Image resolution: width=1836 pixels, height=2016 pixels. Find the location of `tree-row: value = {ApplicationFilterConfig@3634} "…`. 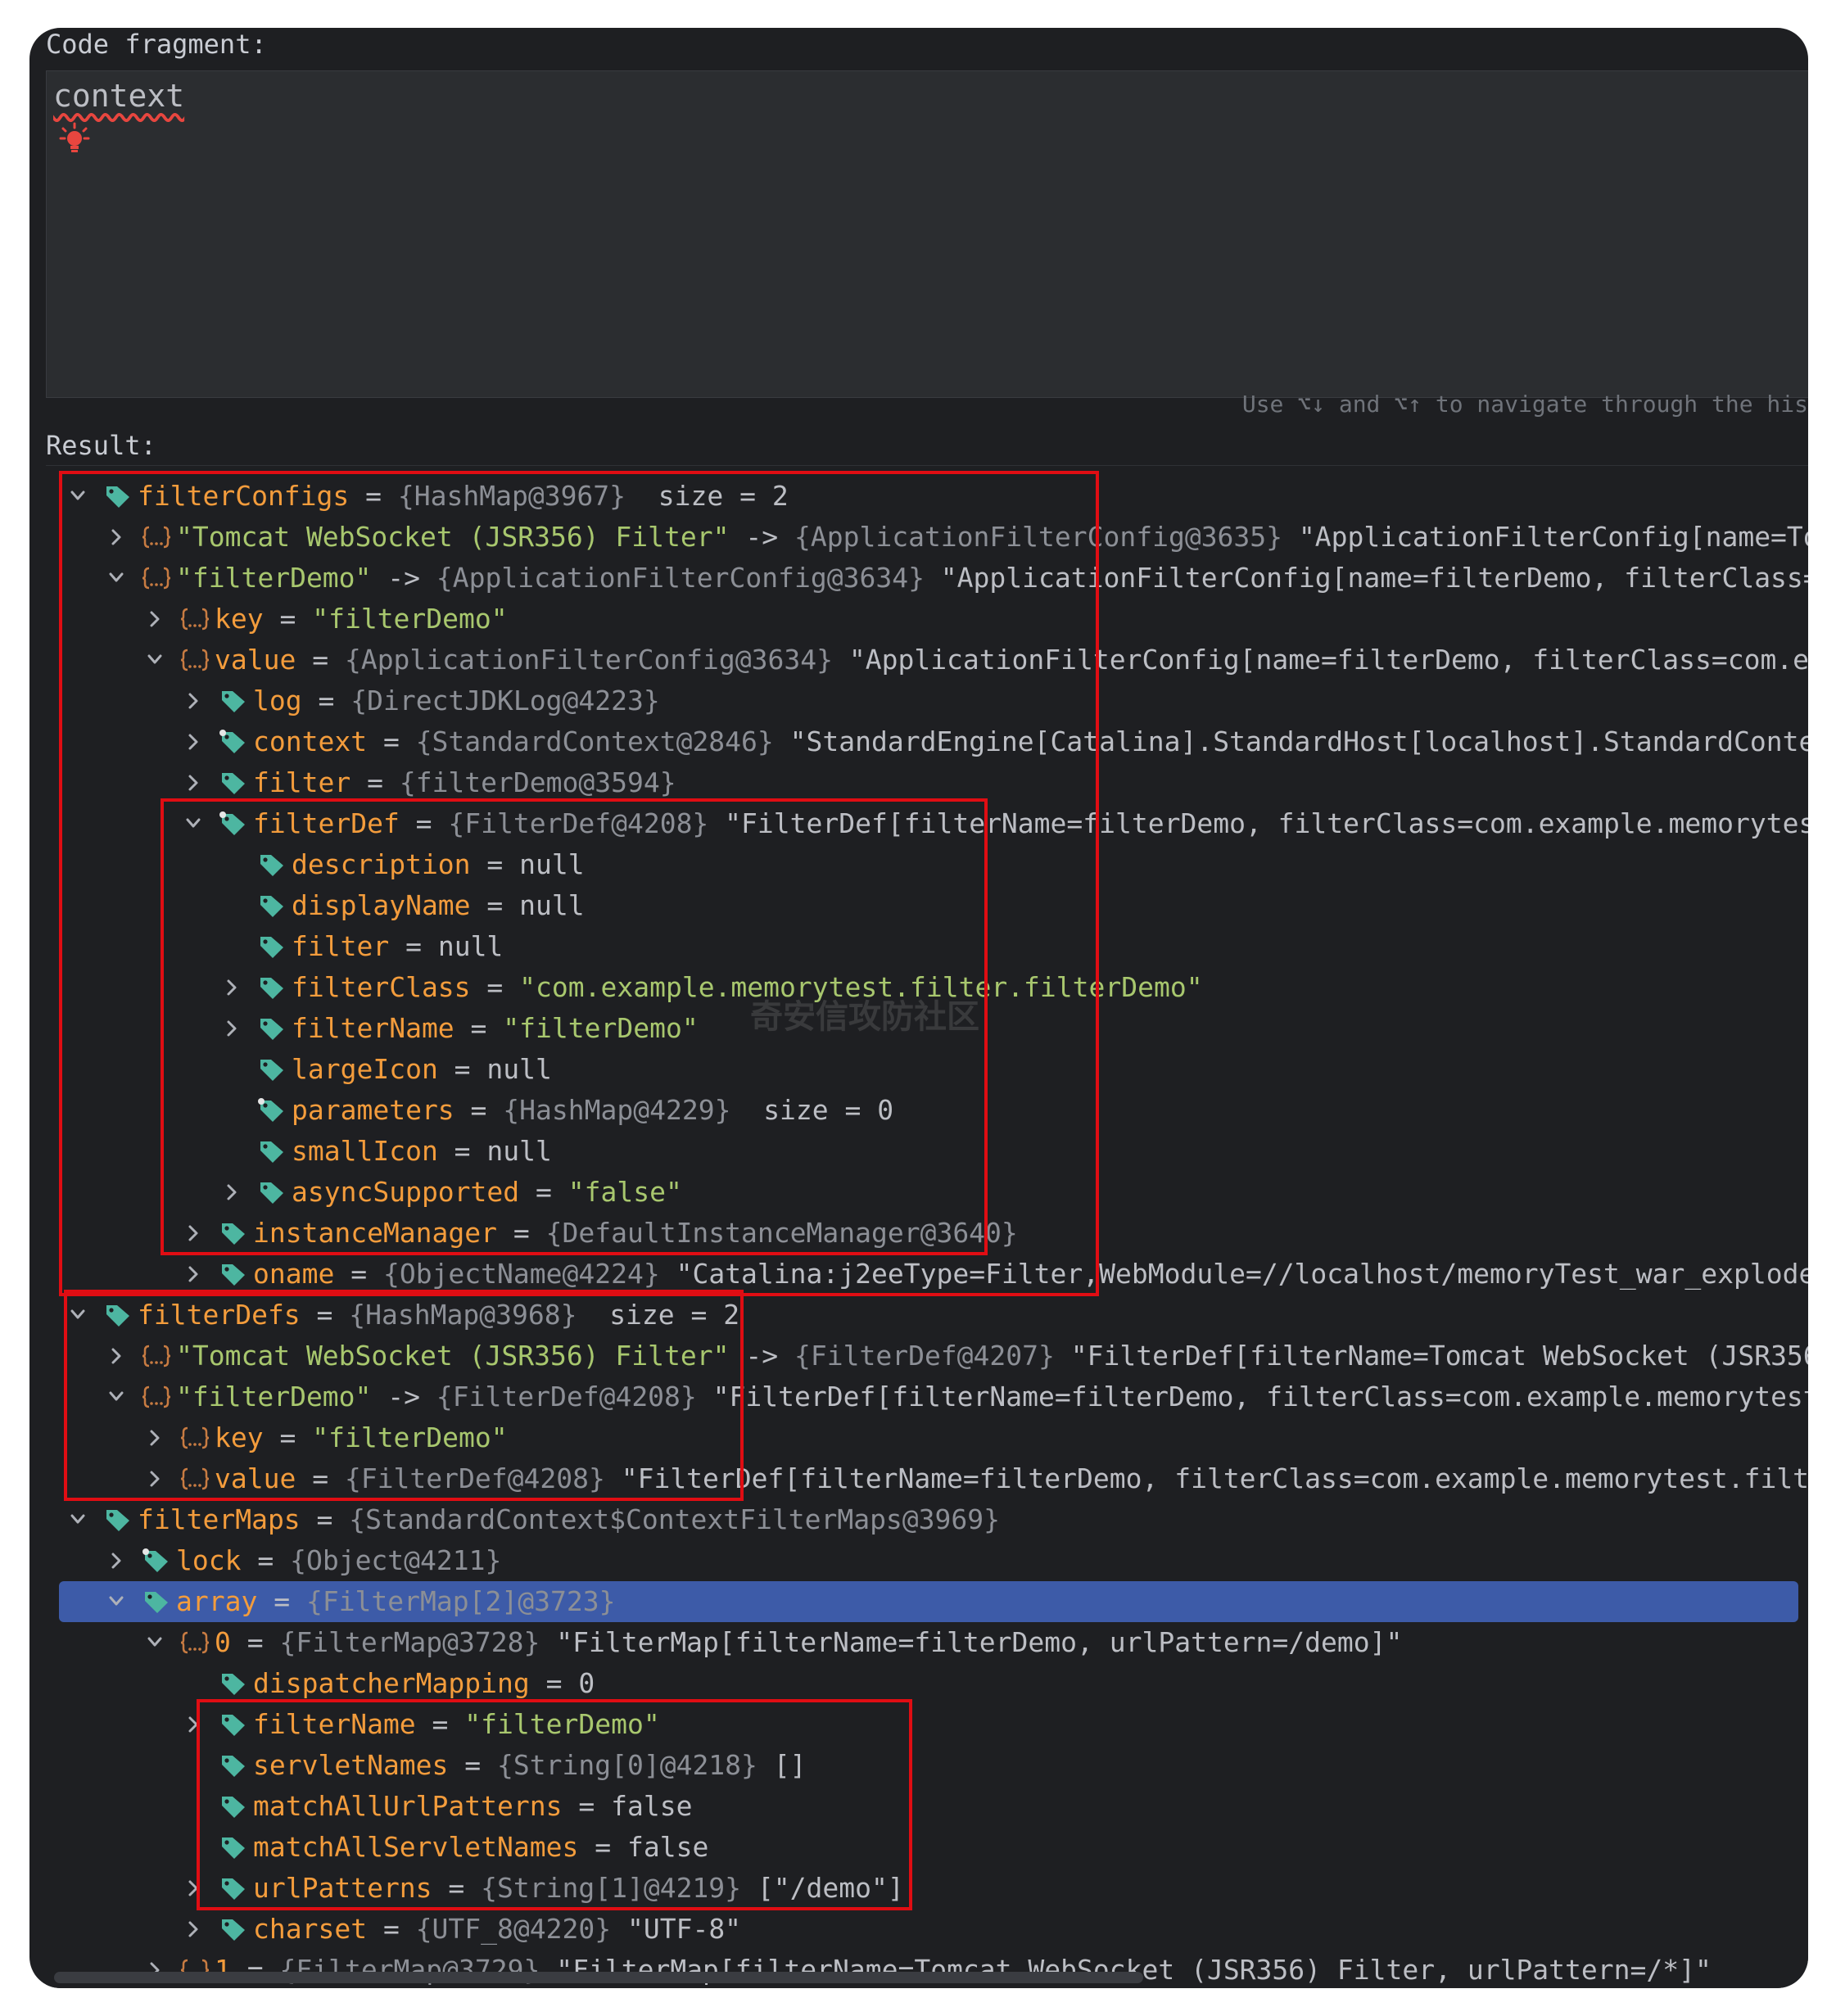

tree-row: value = {ApplicationFilterConfig@3634} "… is located at coordinates (927, 660).